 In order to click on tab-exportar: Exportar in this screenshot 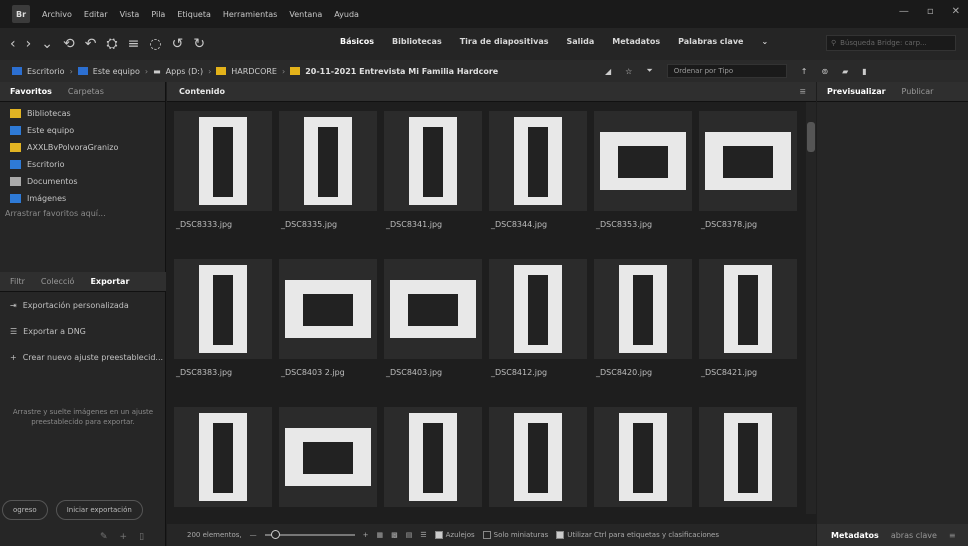, I will do `click(109, 281)`.